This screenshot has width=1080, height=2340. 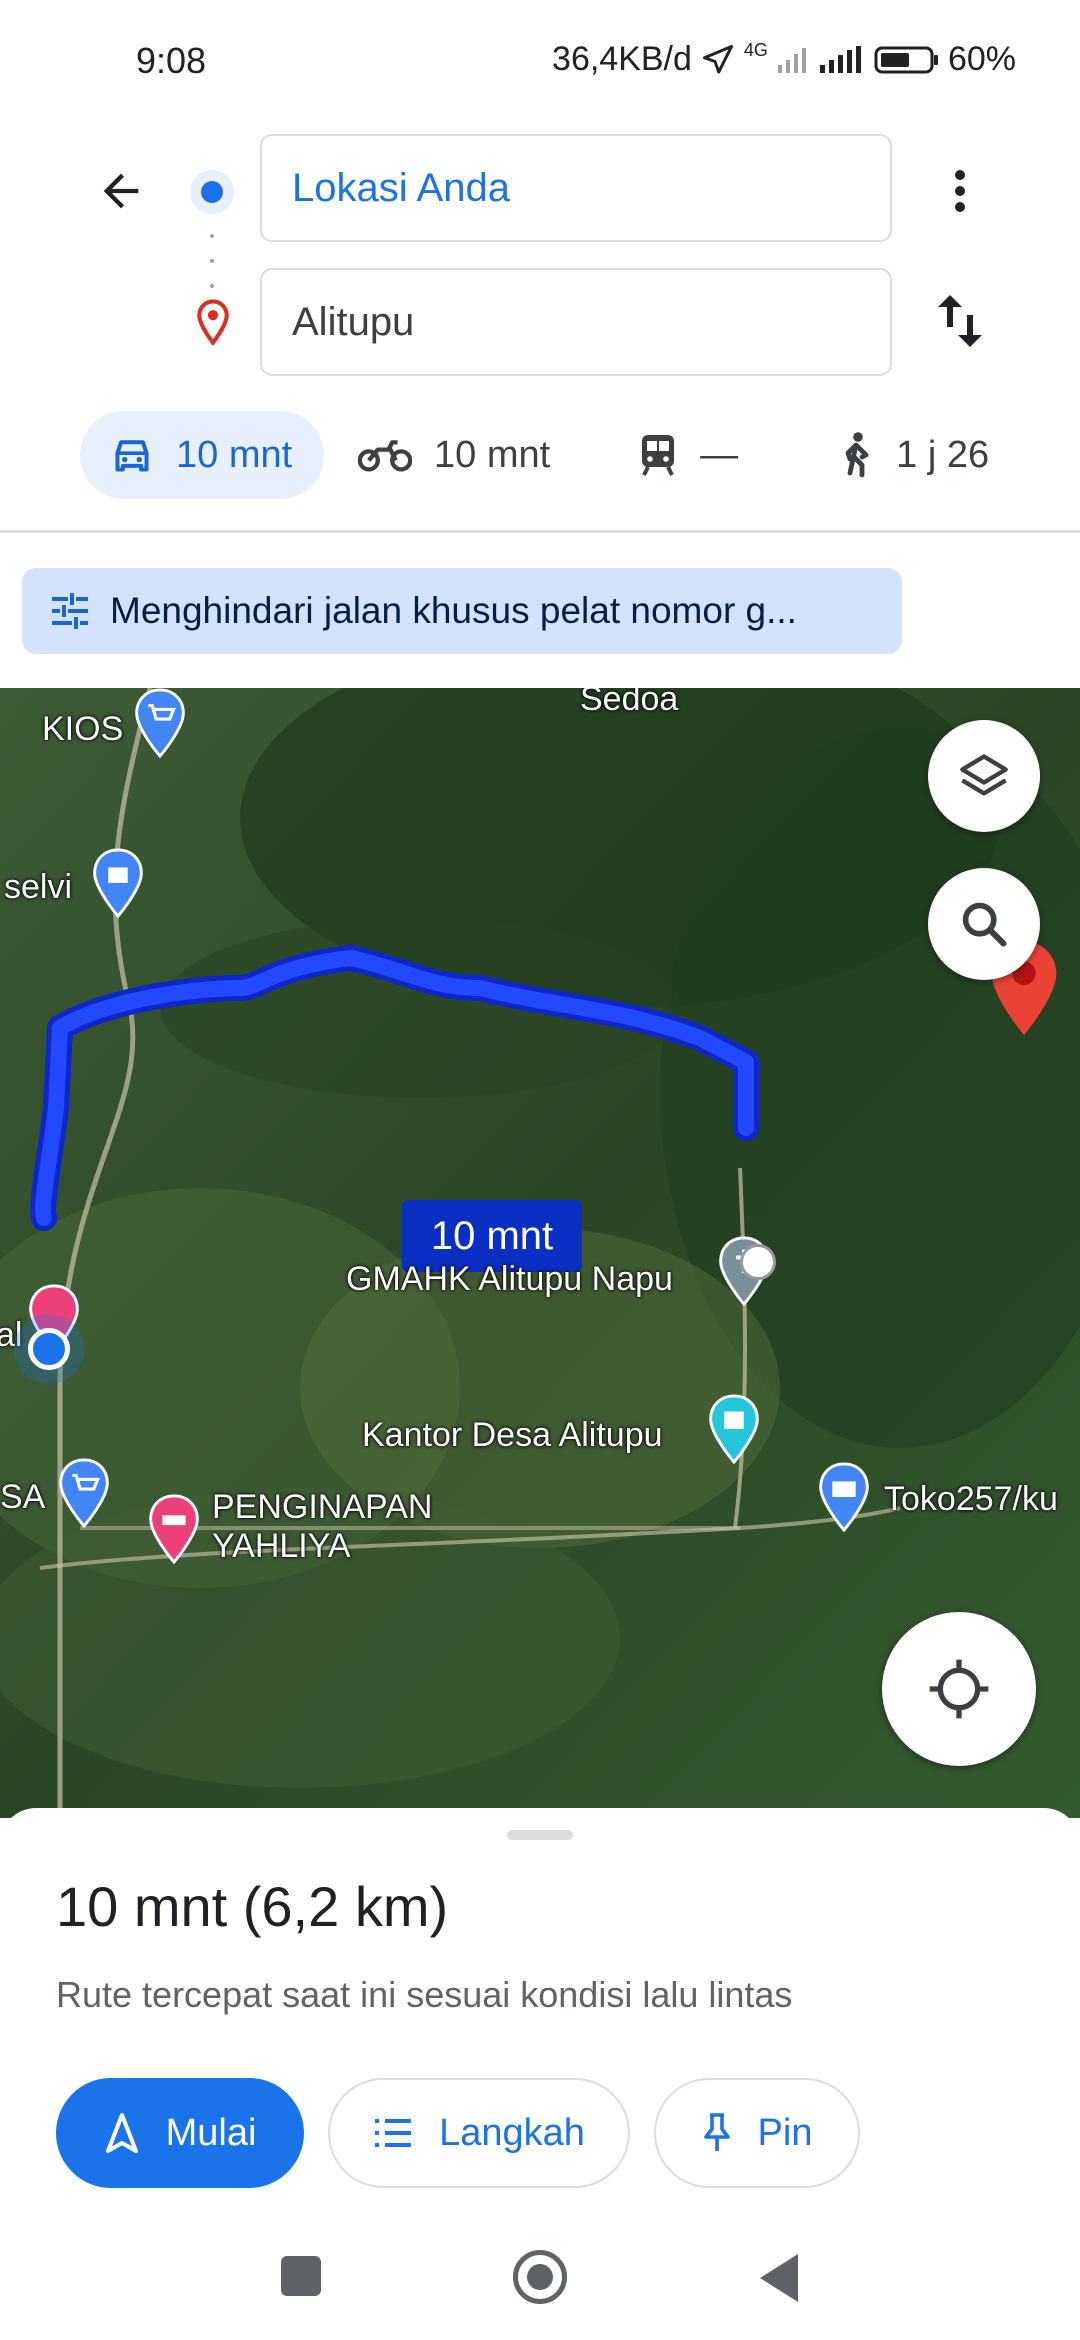 What do you see at coordinates (132, 456) in the screenshot?
I see `car-icon` at bounding box center [132, 456].